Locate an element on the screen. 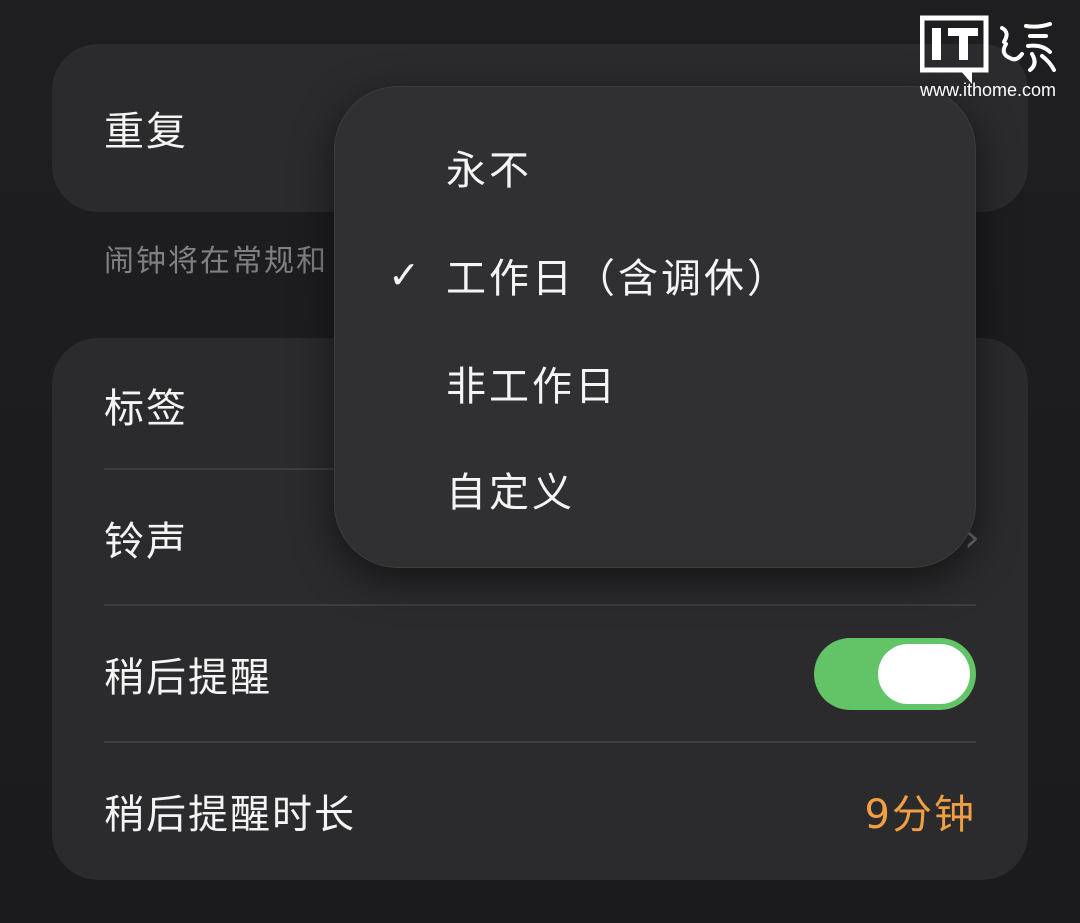 The height and width of the screenshot is (923, 1080). repeat-label: 重复 is located at coordinates (146, 132).